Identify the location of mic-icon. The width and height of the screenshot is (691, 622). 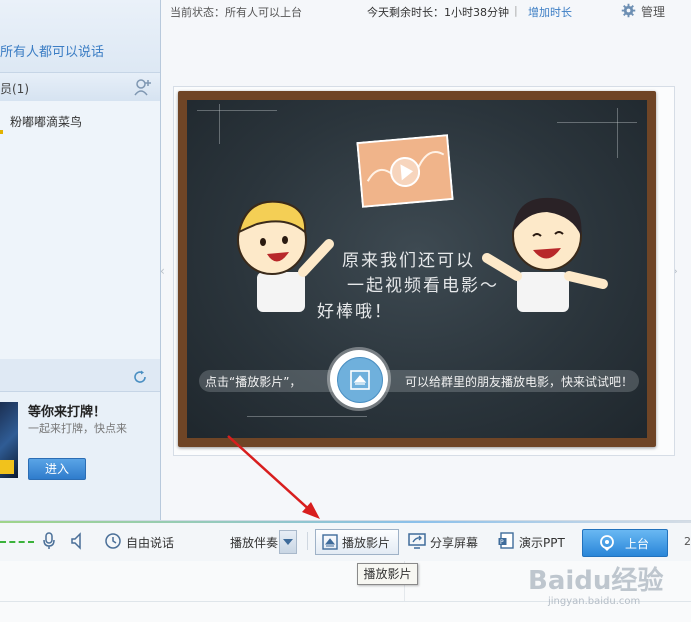
(49, 541).